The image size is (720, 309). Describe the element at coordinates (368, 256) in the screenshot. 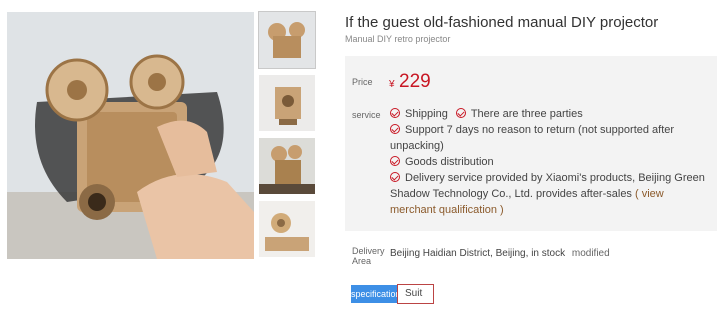

I see `delivery-area-label: Delivery Area` at that location.